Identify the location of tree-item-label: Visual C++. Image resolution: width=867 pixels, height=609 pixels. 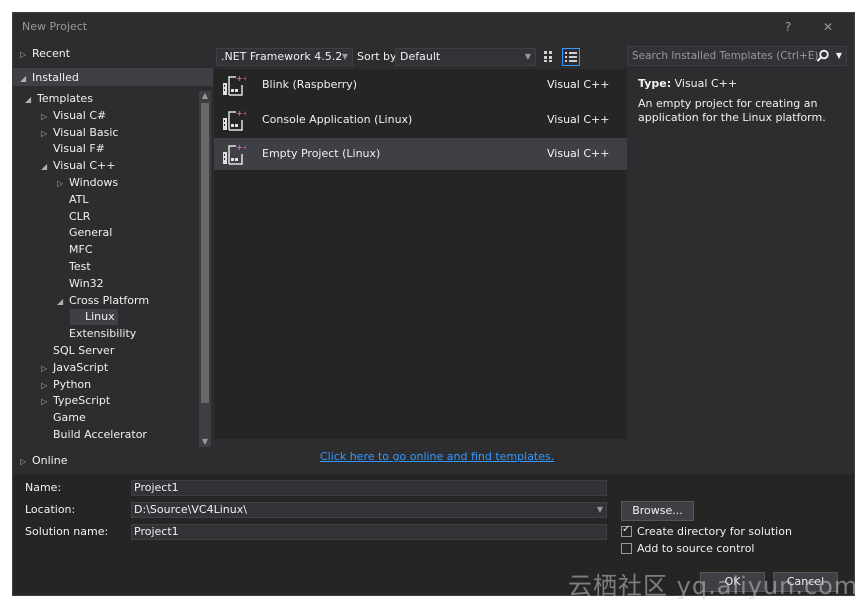
(84, 166).